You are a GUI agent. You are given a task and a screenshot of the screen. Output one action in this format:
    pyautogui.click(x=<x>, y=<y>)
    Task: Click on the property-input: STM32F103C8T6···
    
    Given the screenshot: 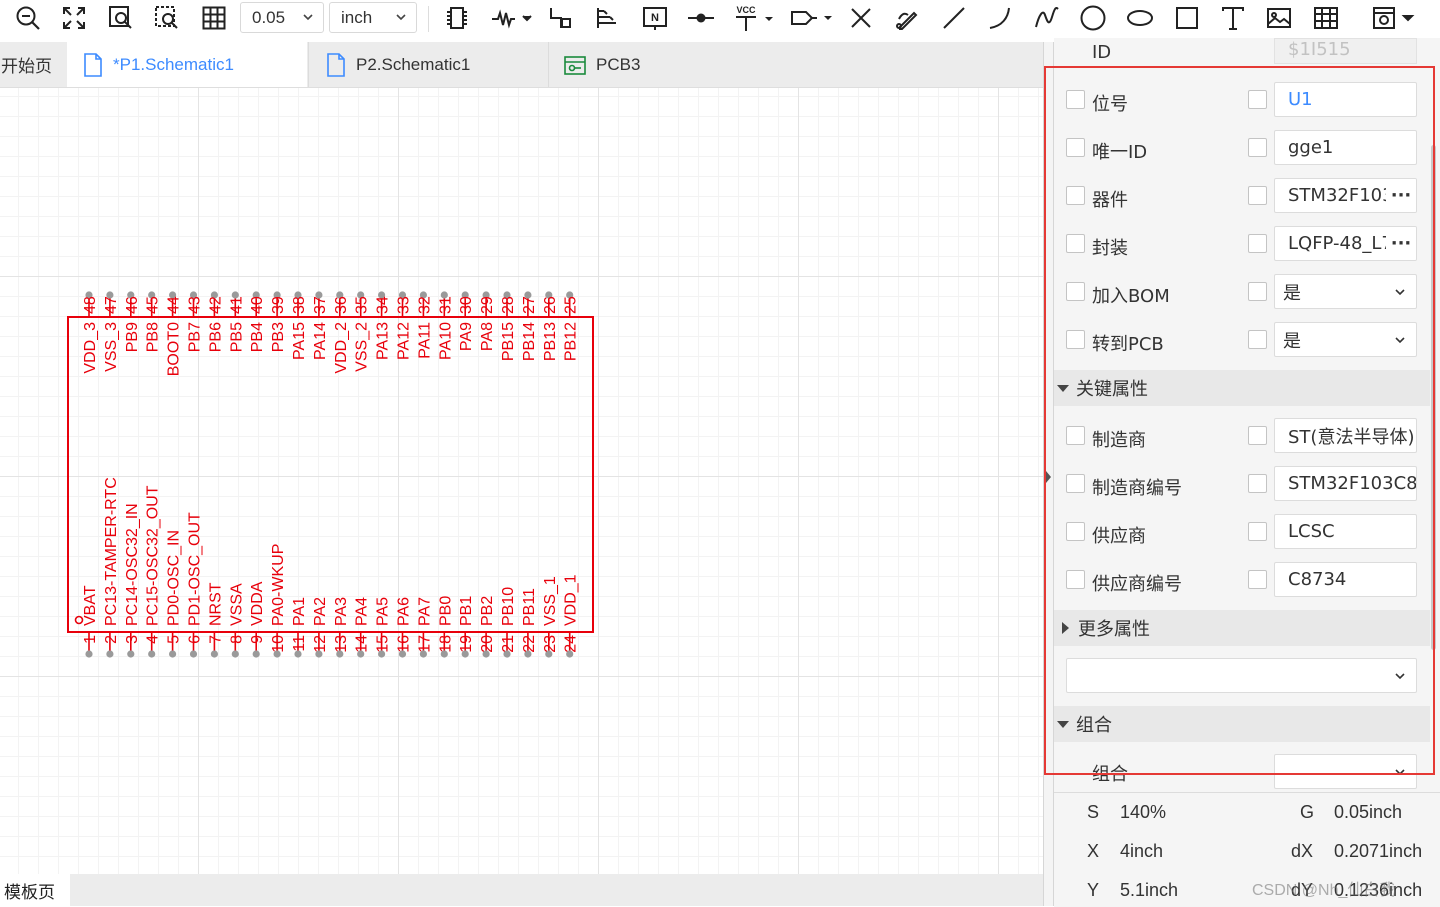 What is the action you would take?
    pyautogui.click(x=1345, y=195)
    